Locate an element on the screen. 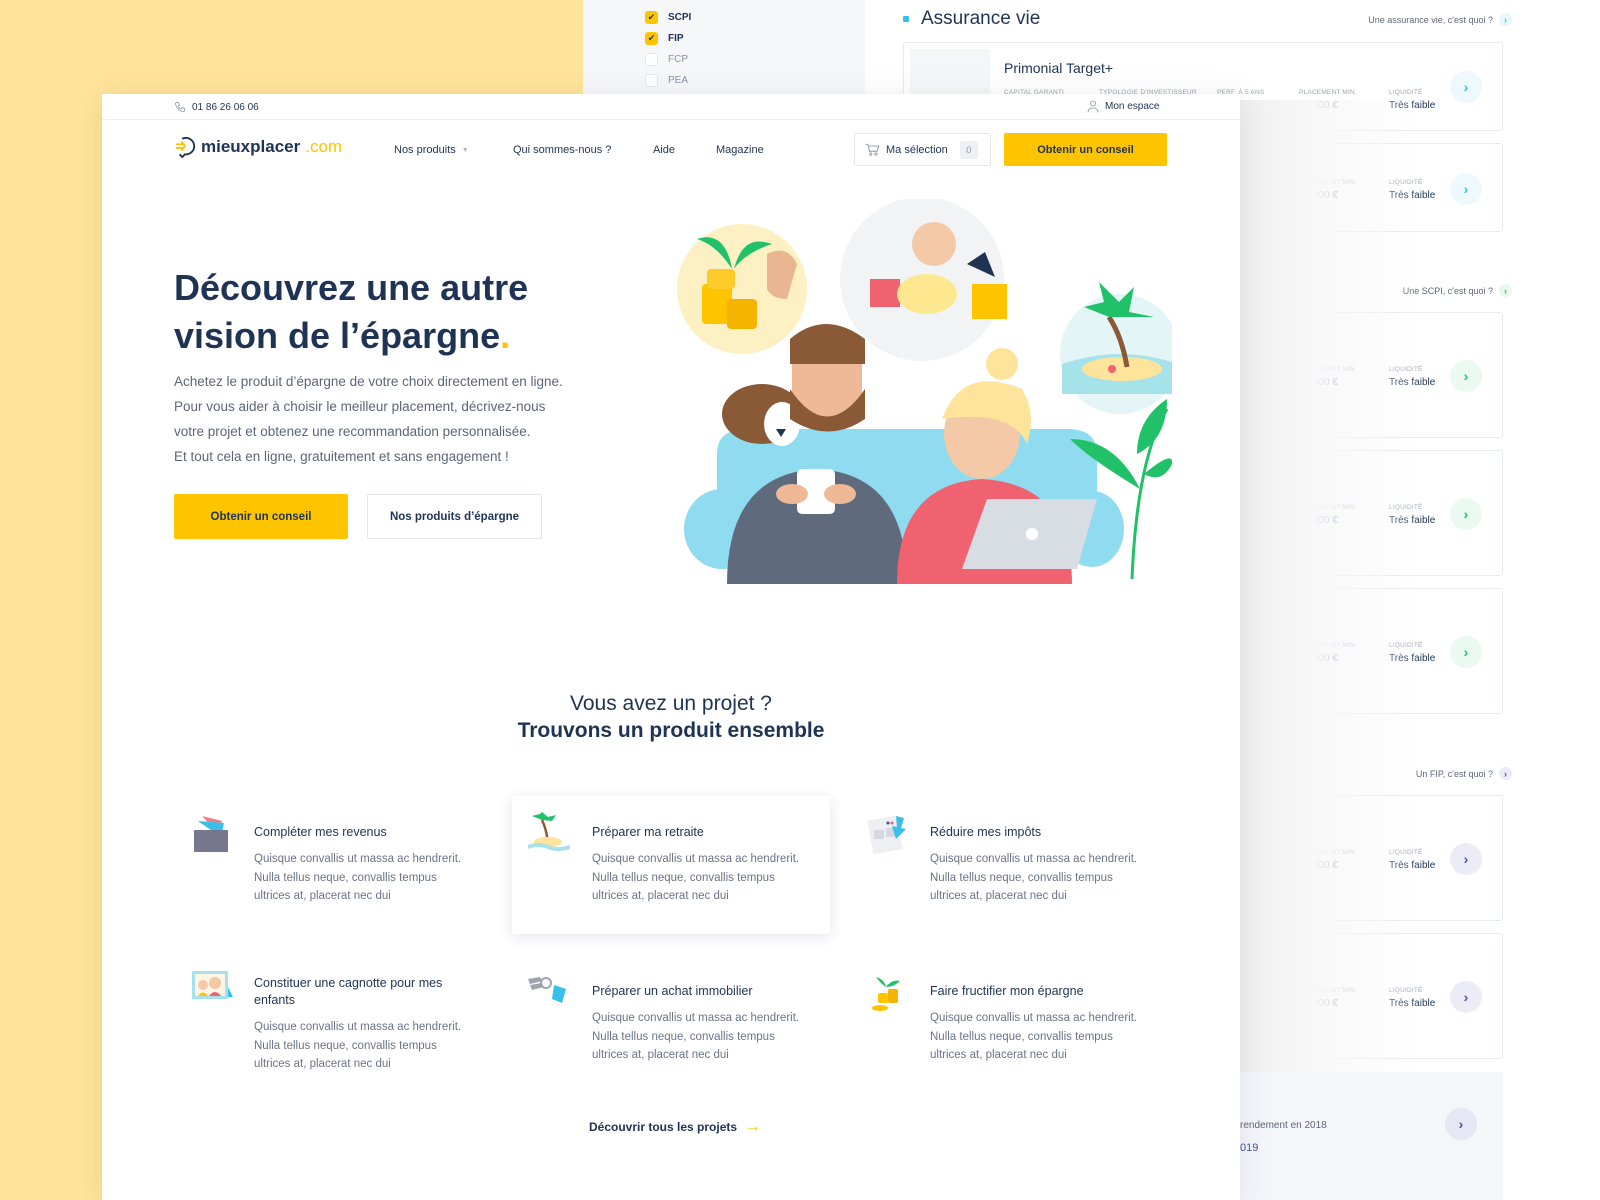  account-link: Mon espace is located at coordinates (1123, 106).